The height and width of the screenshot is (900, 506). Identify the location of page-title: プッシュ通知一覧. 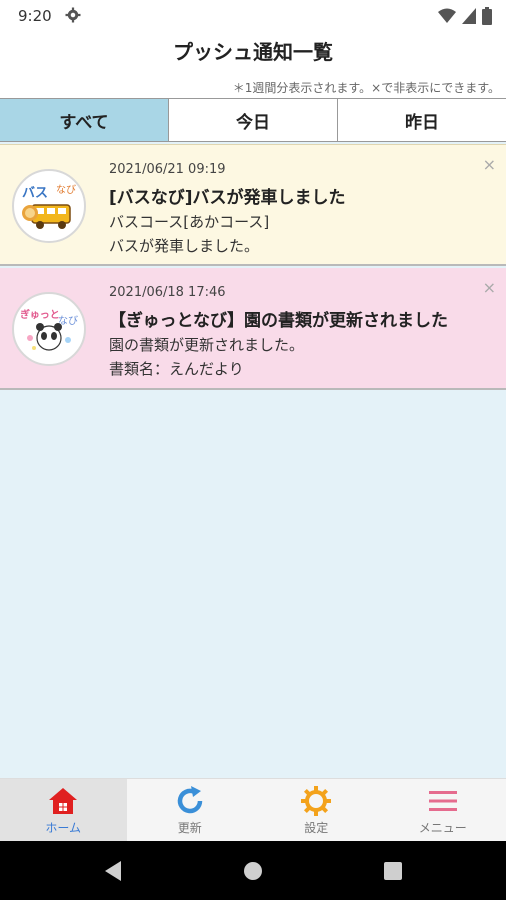
(253, 52).